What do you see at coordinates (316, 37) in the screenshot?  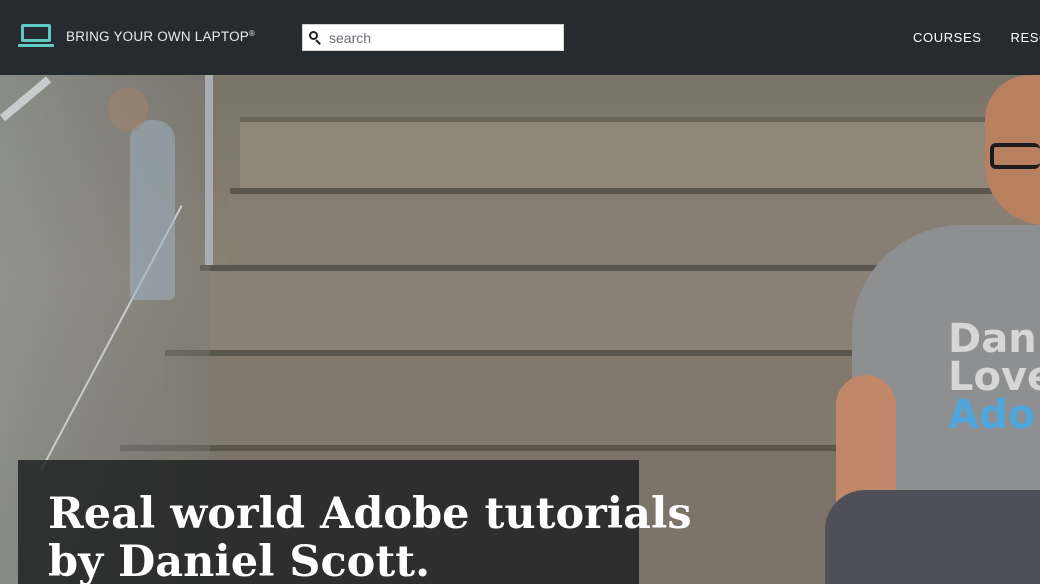 I see `search-icon` at bounding box center [316, 37].